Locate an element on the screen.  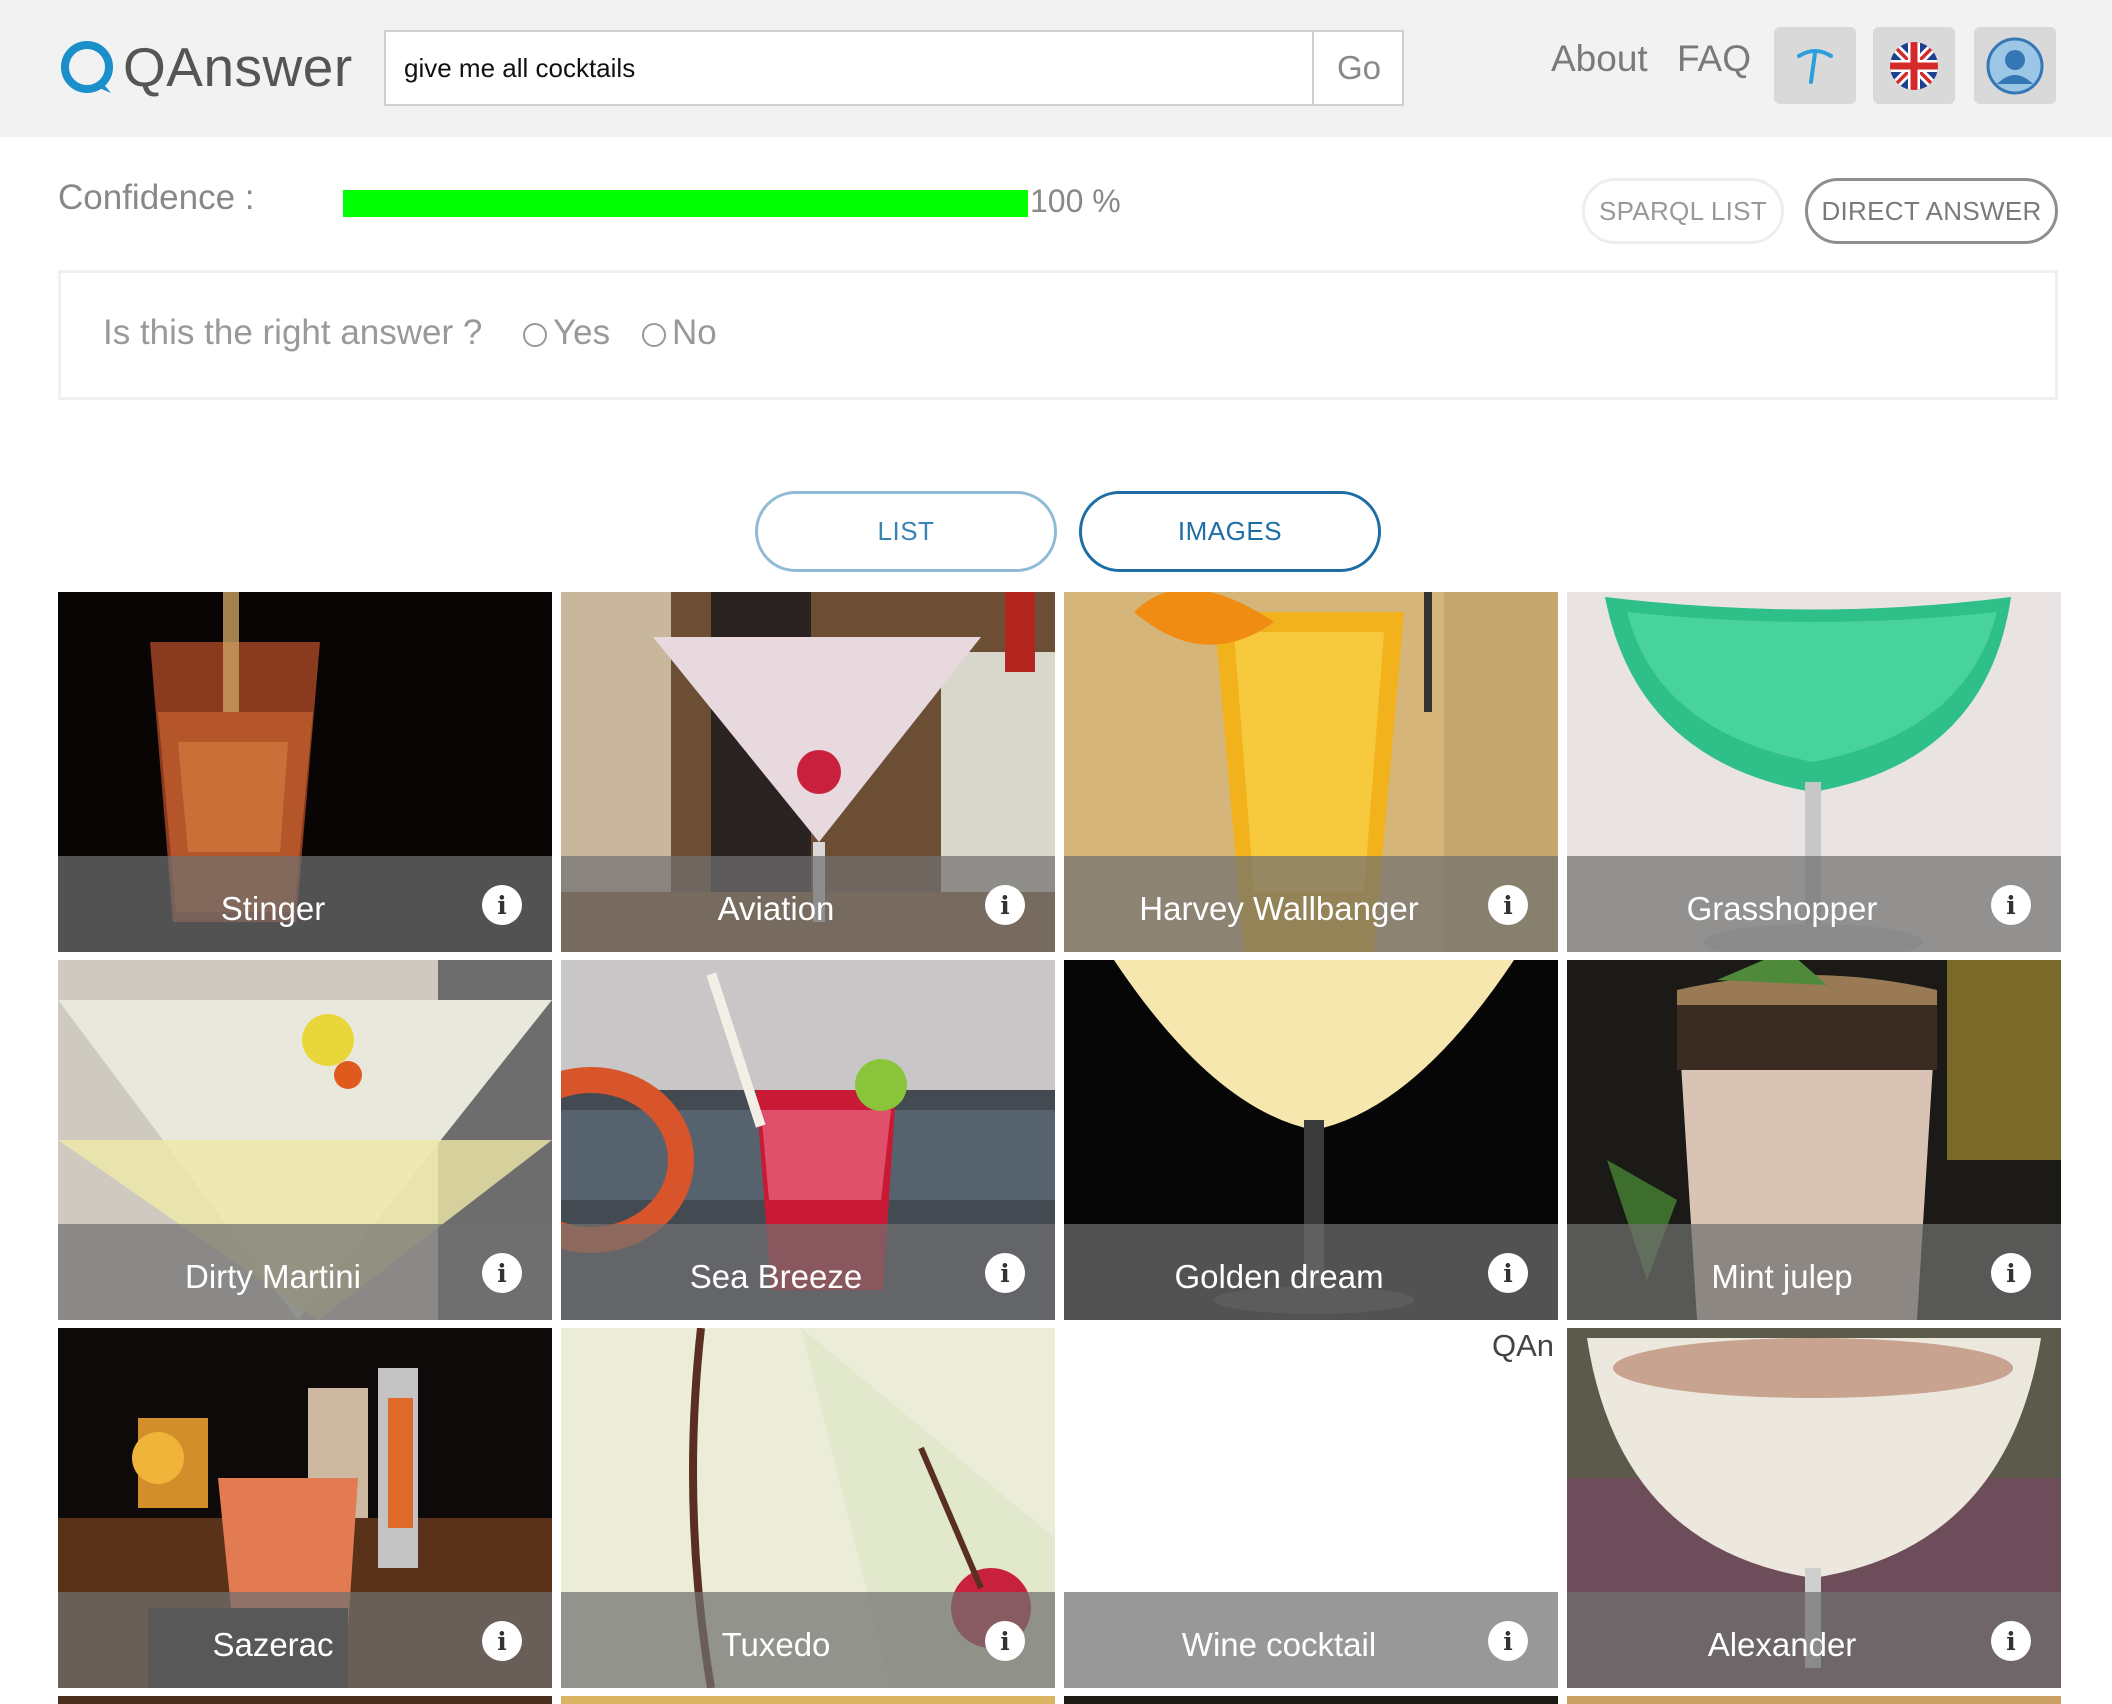
no-label: No is located at coordinates (694, 332).